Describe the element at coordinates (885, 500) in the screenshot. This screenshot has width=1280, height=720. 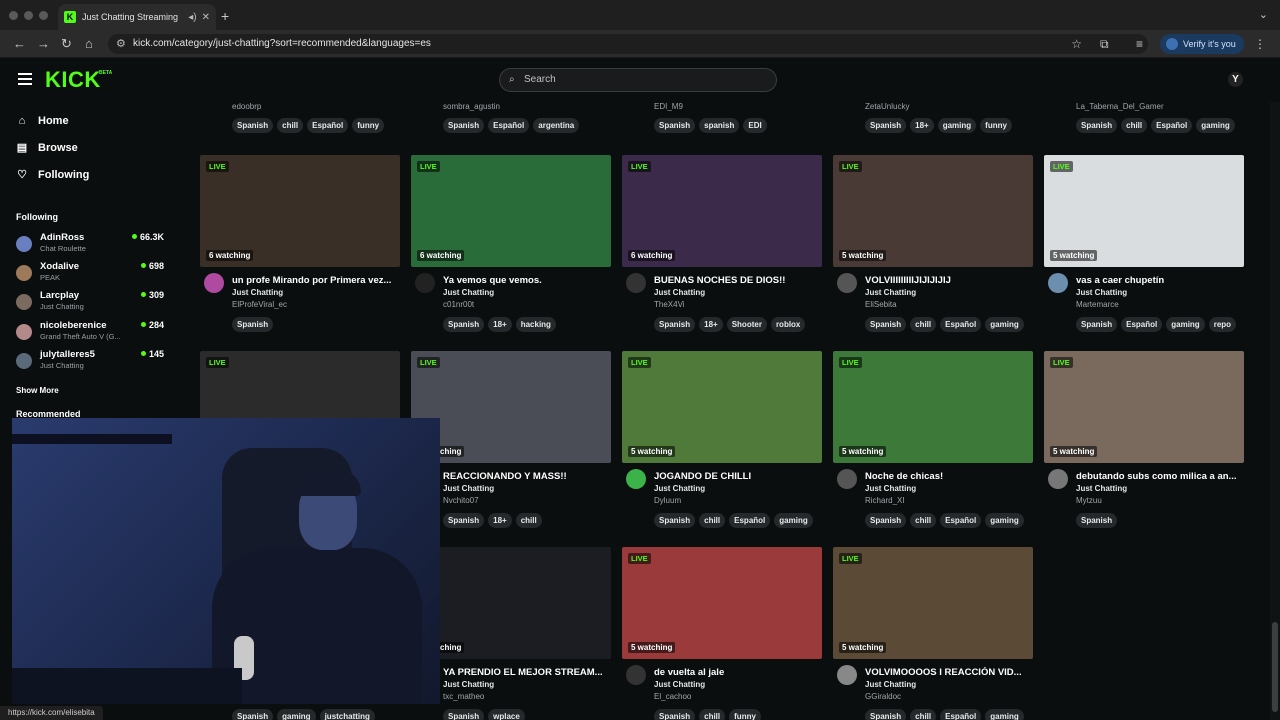
I see `channel-username: Richard_XI` at that location.